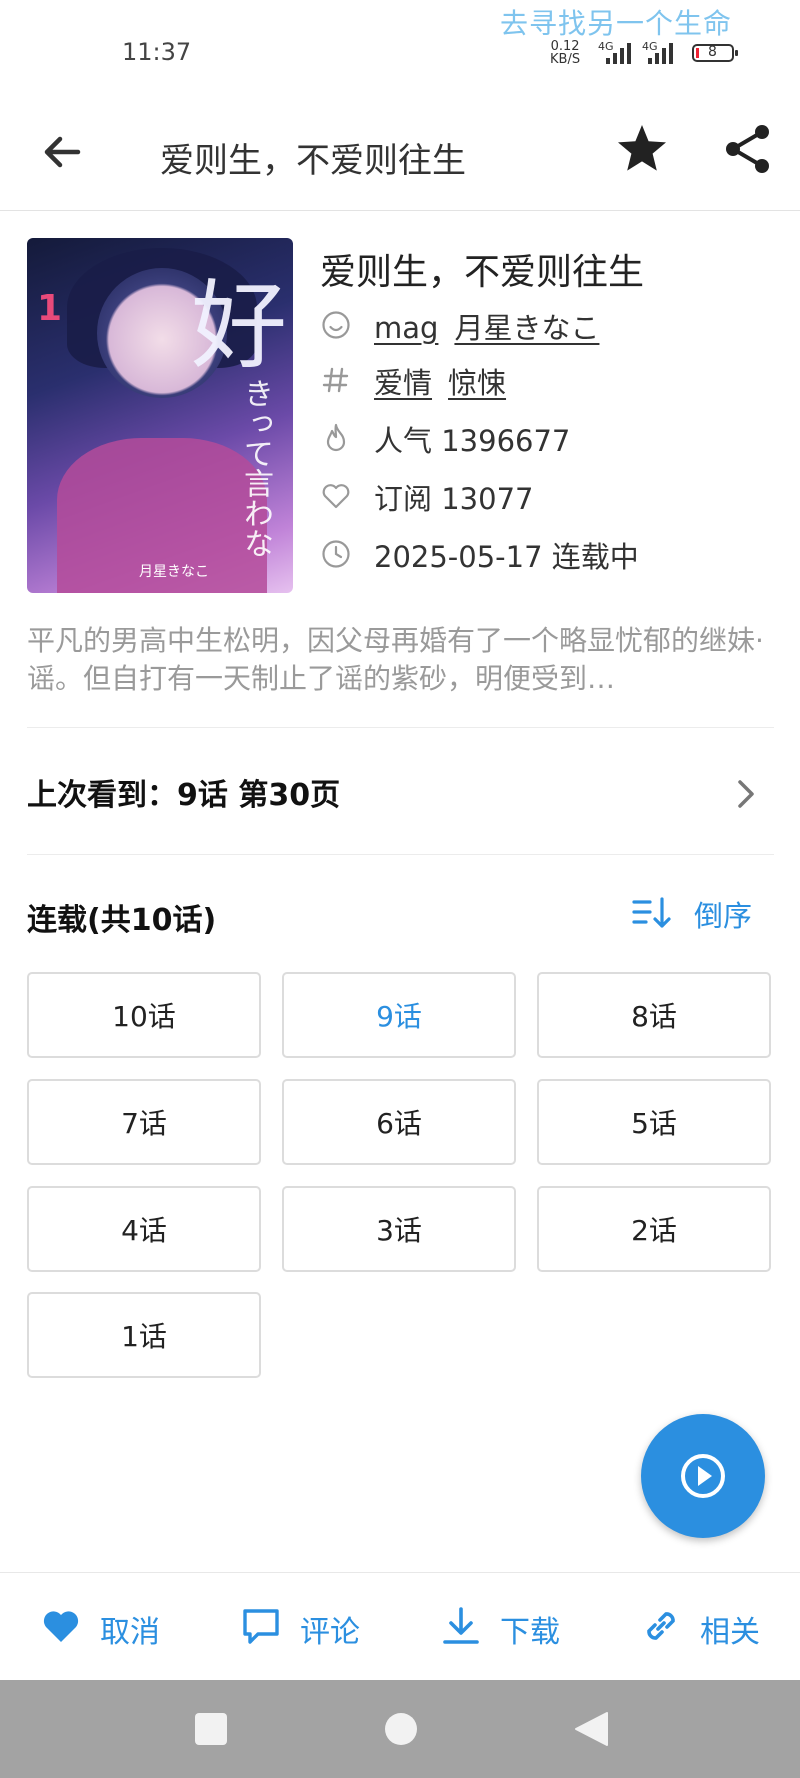 This screenshot has width=800, height=1778. Describe the element at coordinates (399, 1122) in the screenshot. I see `chapter-button: 6话` at that location.